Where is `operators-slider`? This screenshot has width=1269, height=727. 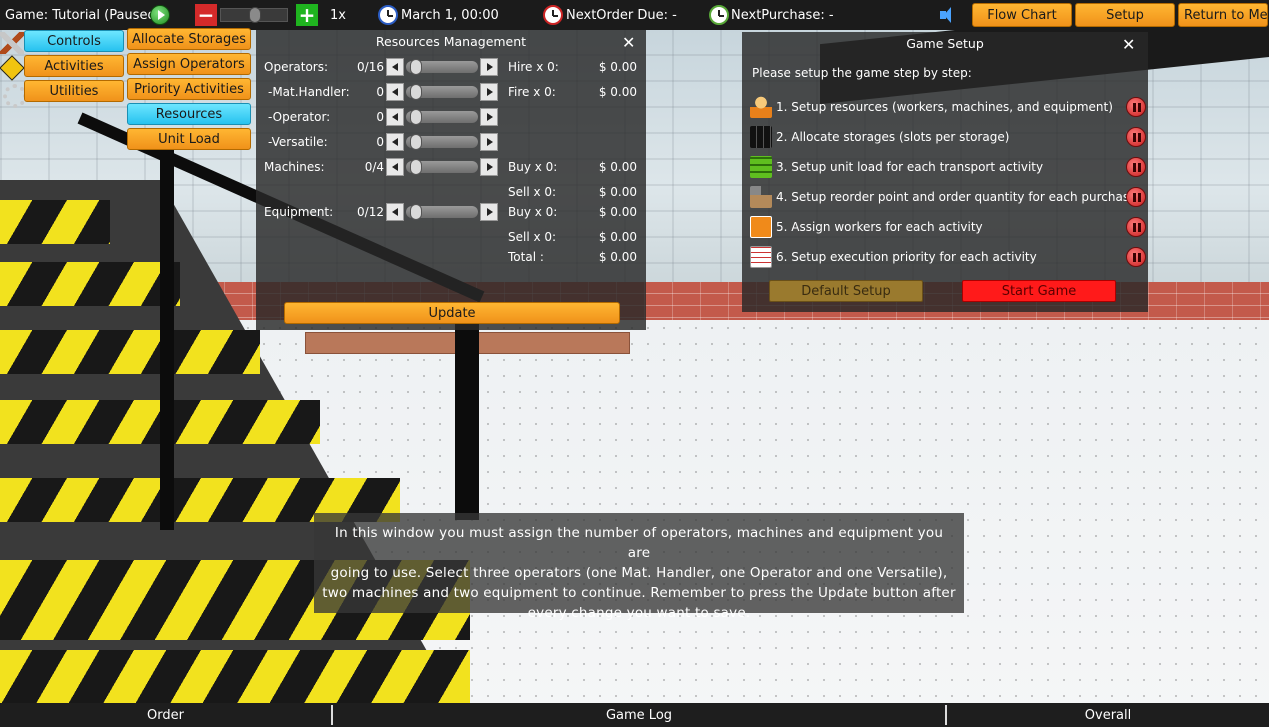
operators-slider is located at coordinates (442, 67).